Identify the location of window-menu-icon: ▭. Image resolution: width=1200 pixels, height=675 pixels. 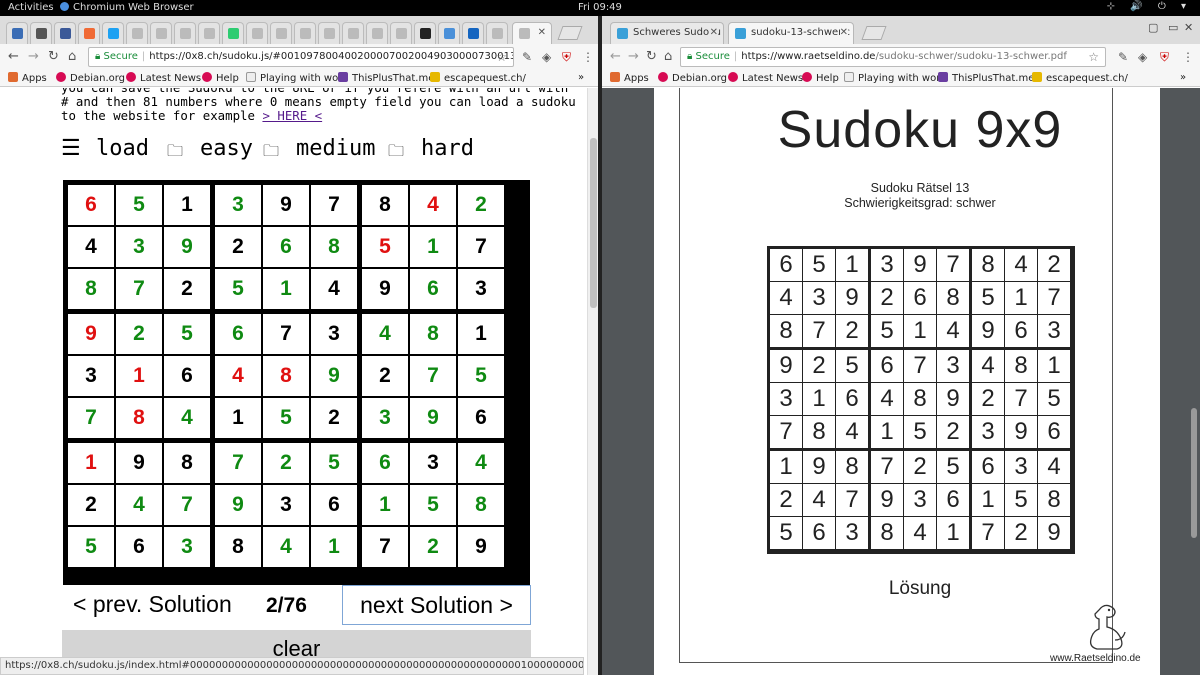
(1173, 27).